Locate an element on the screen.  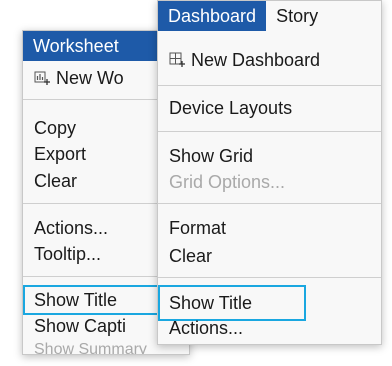
menu-item-label: Show Summary is located at coordinates (90, 348).